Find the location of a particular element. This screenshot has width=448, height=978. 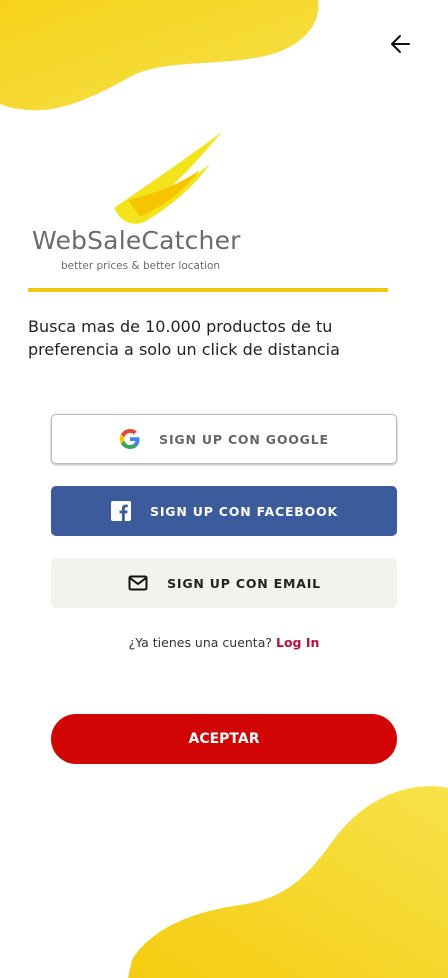

email-signup-button: SIGN UP CON EMAIL is located at coordinates (224, 583).